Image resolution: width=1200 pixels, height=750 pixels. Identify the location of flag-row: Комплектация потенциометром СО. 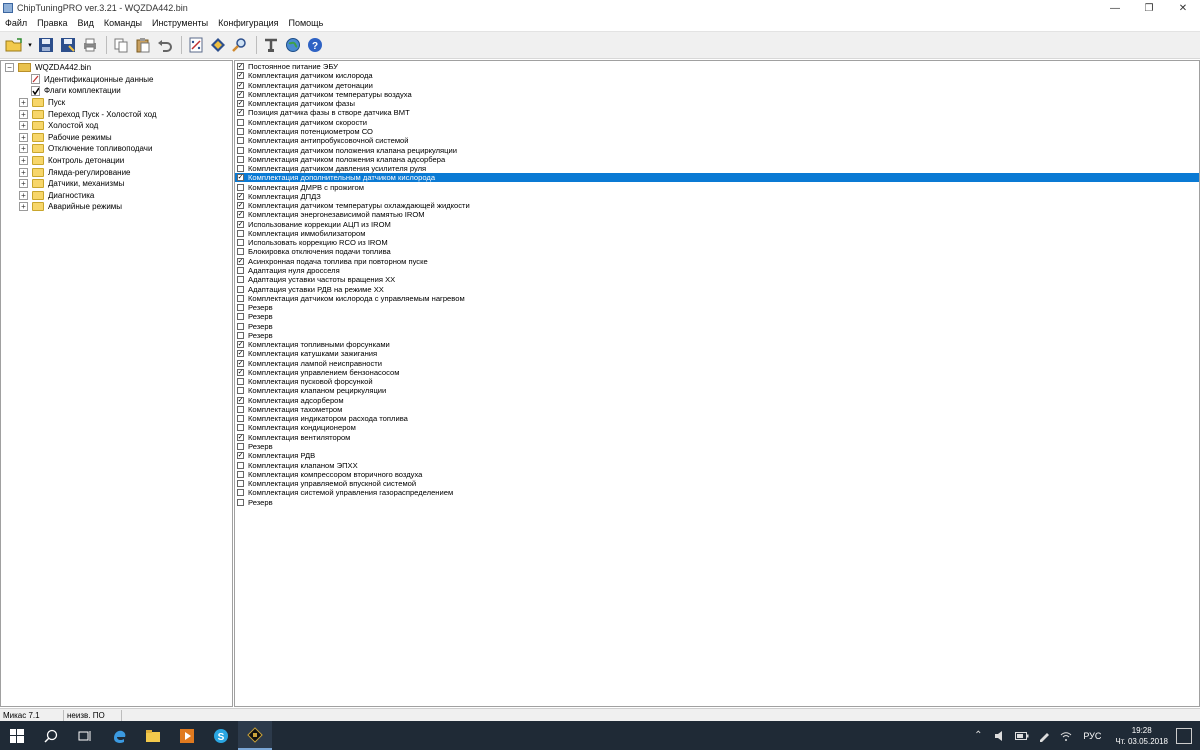
(717, 131).